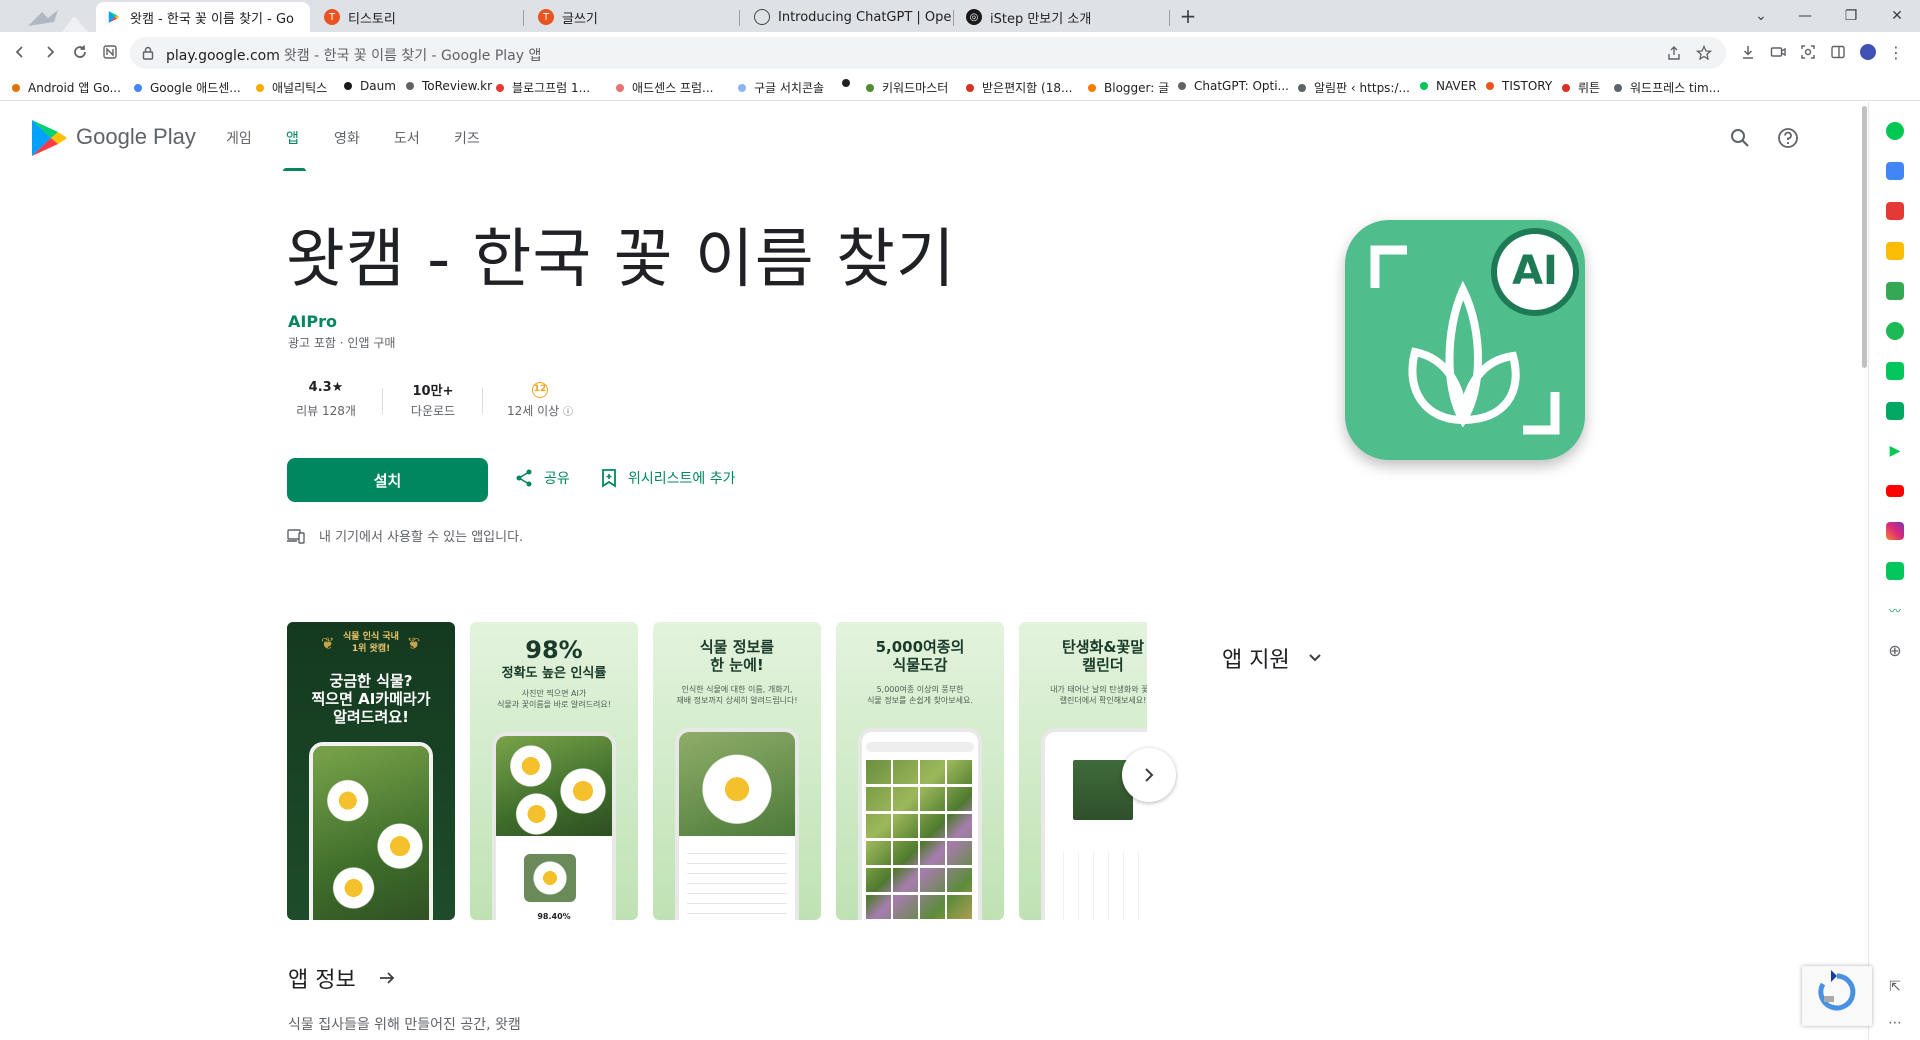 The image size is (1920, 1040). Describe the element at coordinates (1808, 52) in the screenshot. I see `screenshot-icon` at that location.